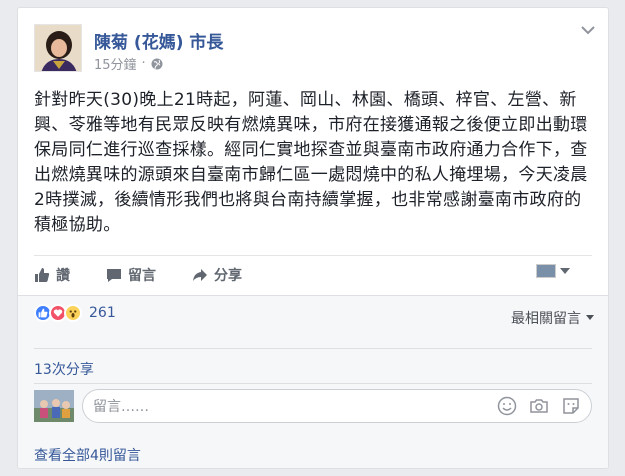 This screenshot has width=625, height=476. Describe the element at coordinates (87, 455) in the screenshot. I see `view-all-comments-link: 查看全部4則留言` at that location.